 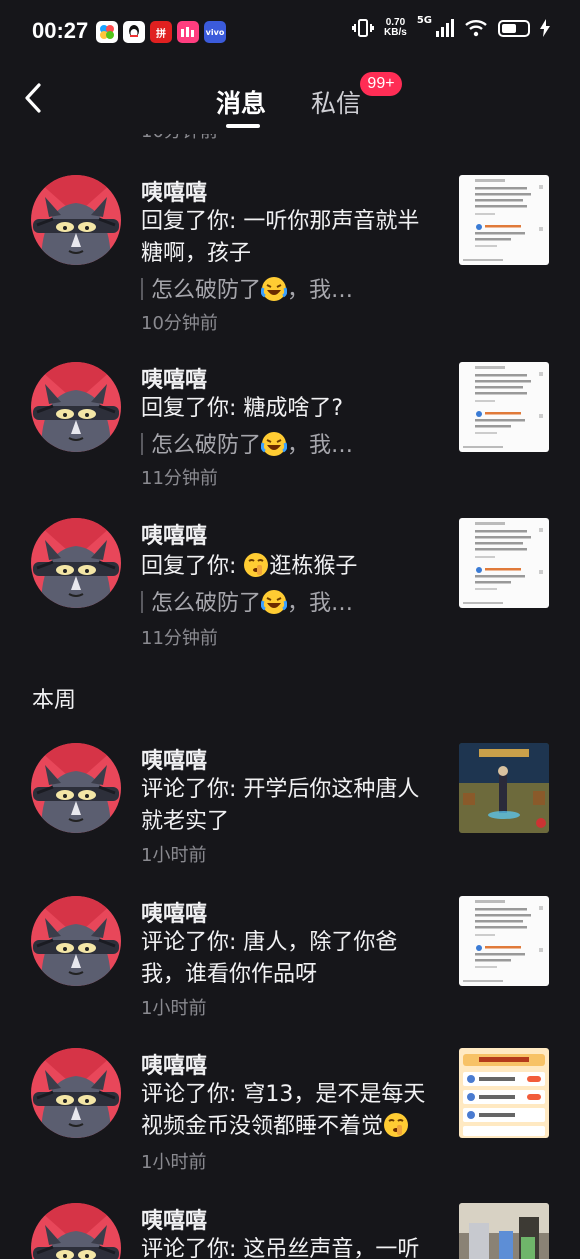 What do you see at coordinates (283, 1110) in the screenshot?
I see `comment-text: 评论了你: 穹13，是不是每天视频金币没领都睡不着觉` at bounding box center [283, 1110].